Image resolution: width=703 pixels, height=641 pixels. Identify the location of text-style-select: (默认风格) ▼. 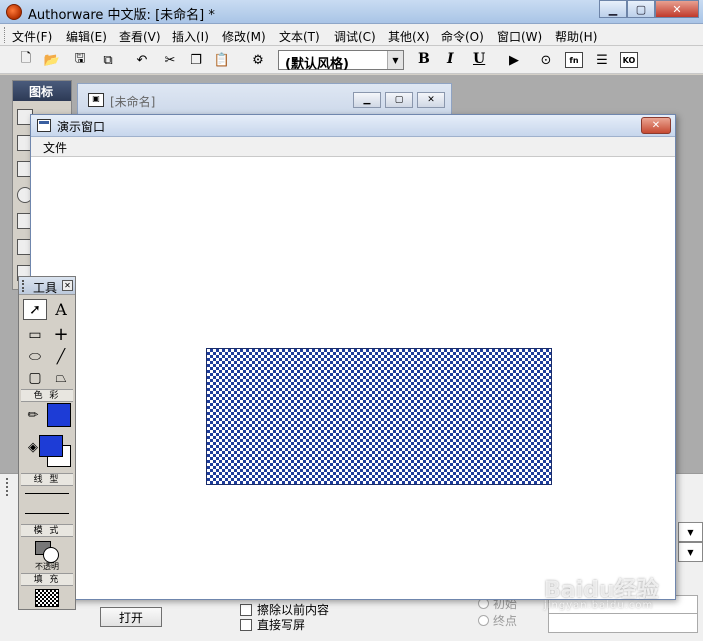
(341, 61).